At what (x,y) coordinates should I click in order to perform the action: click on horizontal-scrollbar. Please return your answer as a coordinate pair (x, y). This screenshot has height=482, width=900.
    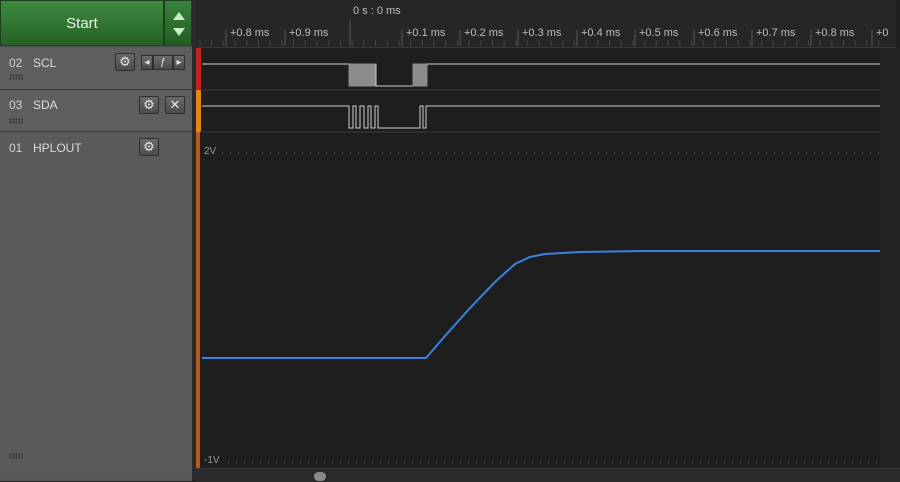
    Looking at the image, I should click on (548, 475).